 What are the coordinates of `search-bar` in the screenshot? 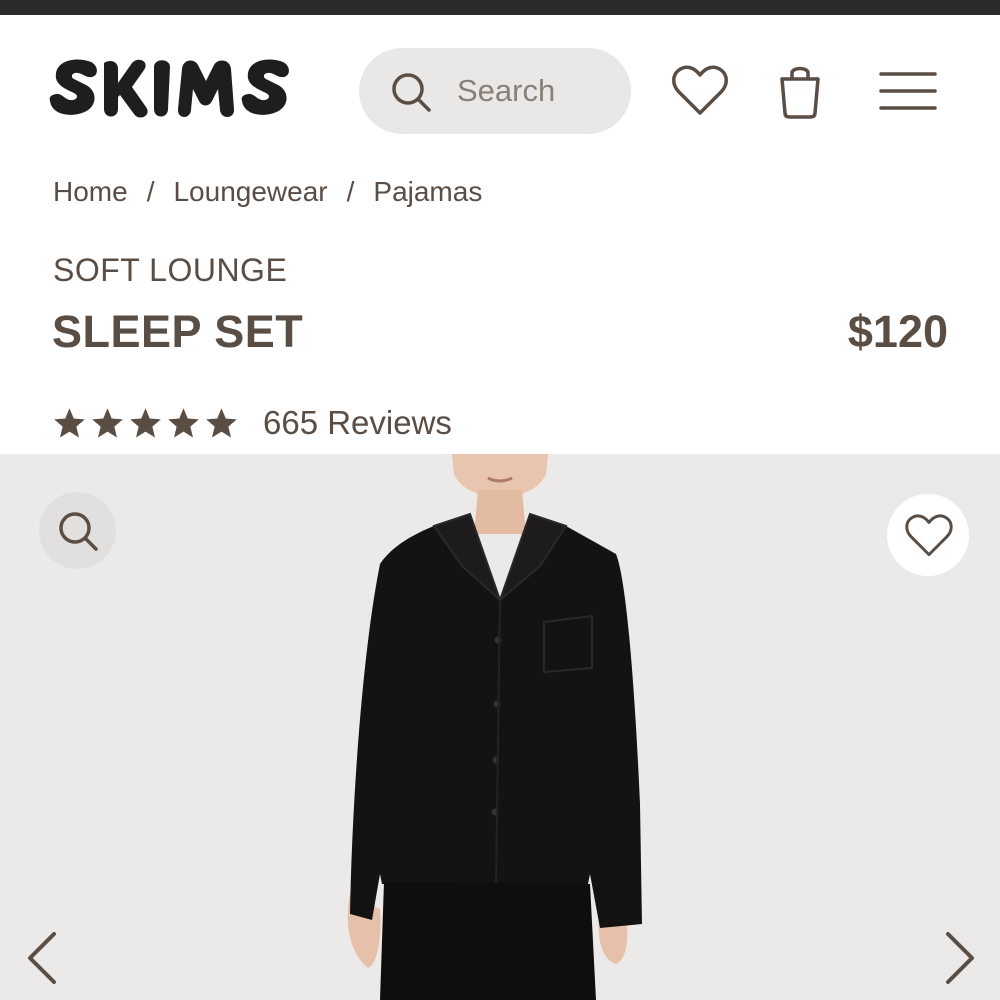 It's located at (495, 91).